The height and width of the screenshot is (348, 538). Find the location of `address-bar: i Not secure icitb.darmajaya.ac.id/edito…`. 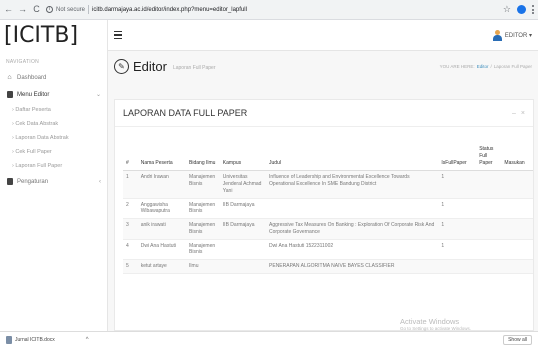

address-bar: i Not secure icitb.darmajaya.ac.id/edito… is located at coordinates (146, 9).